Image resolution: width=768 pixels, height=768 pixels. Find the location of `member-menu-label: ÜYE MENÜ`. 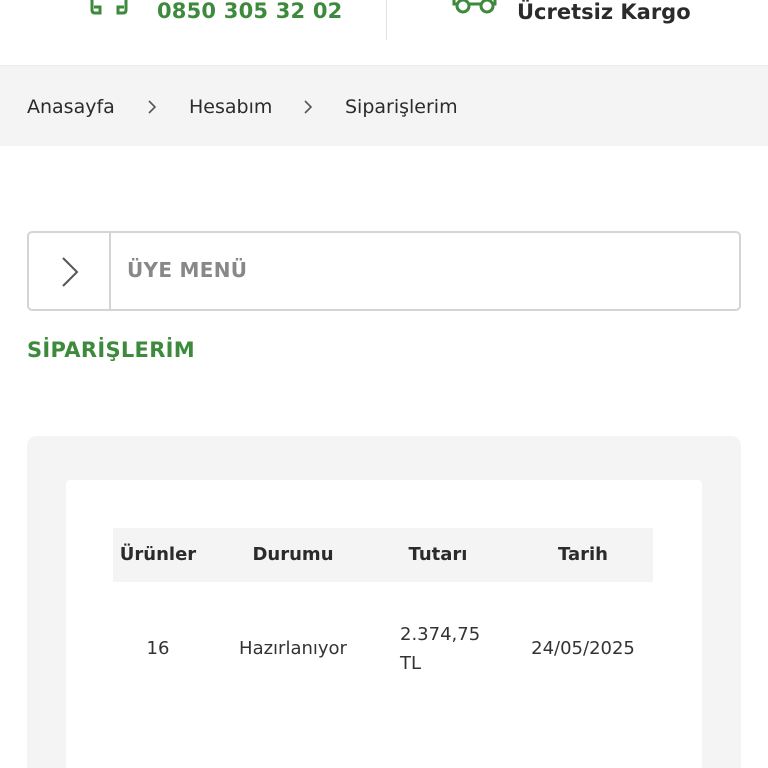

member-menu-label: ÜYE MENÜ is located at coordinates (187, 270).